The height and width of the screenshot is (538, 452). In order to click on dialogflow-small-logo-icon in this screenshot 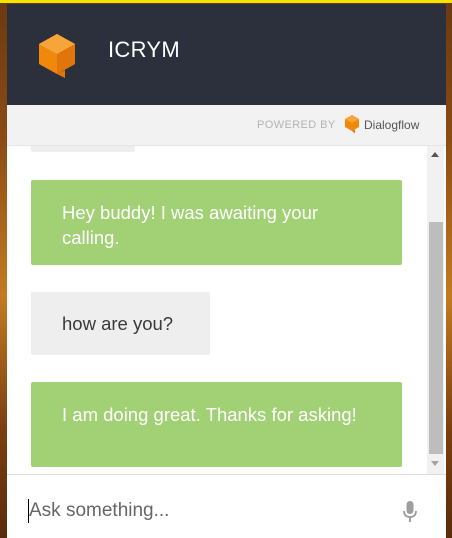, I will do `click(352, 124)`.